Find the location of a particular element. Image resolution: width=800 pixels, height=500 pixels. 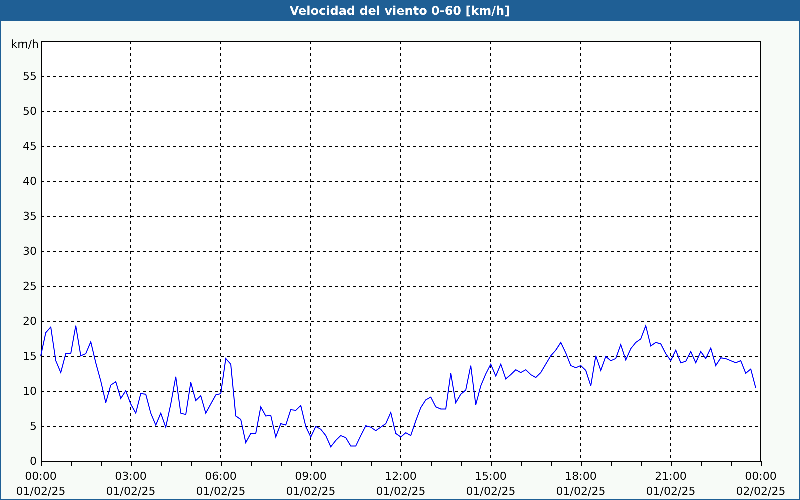

x-tick-label: 15:00 01/02/25 is located at coordinates (491, 484).